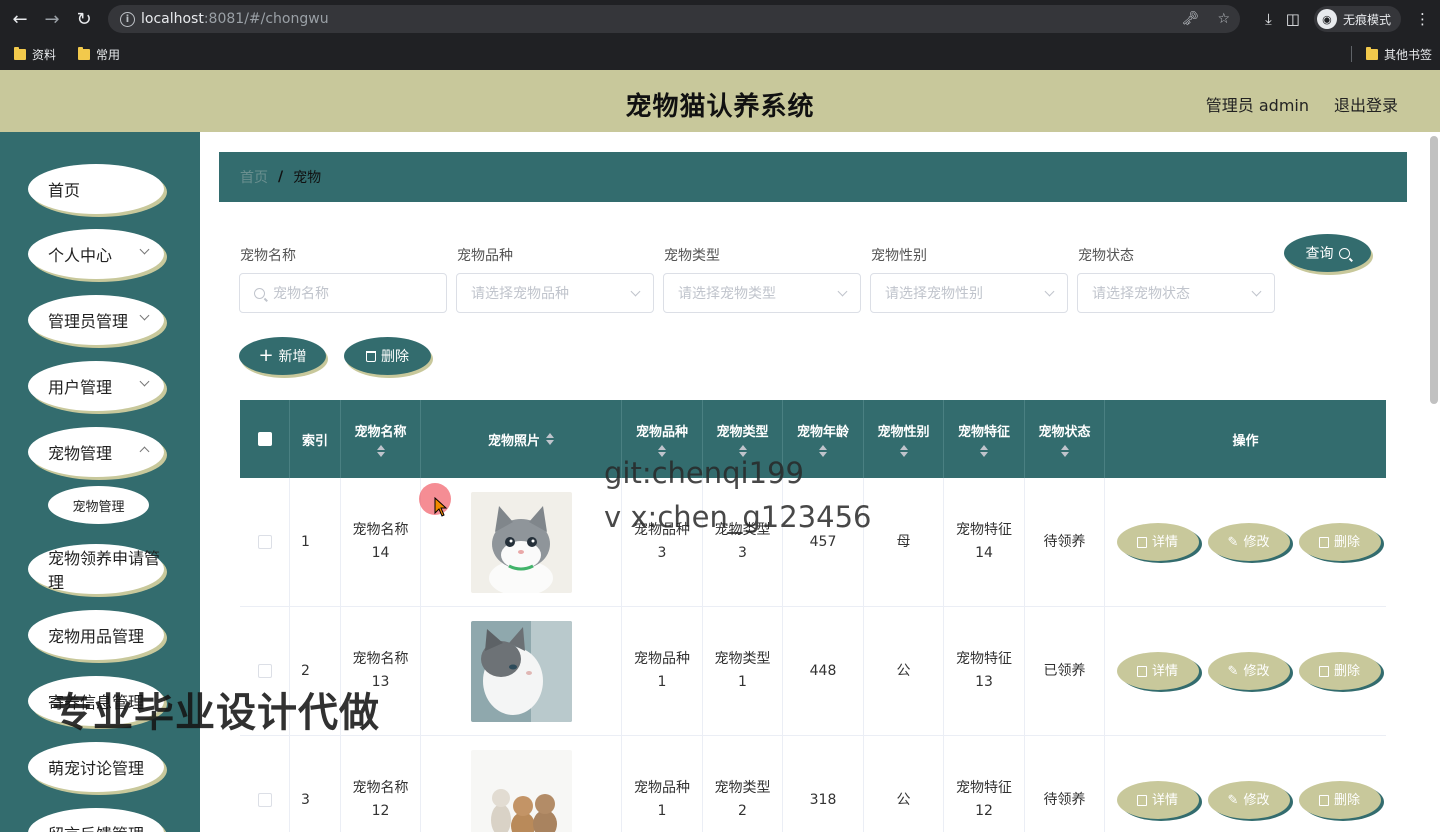 The height and width of the screenshot is (832, 1440). I want to click on sidebar-item-users: 用户管理, so click(96, 386).